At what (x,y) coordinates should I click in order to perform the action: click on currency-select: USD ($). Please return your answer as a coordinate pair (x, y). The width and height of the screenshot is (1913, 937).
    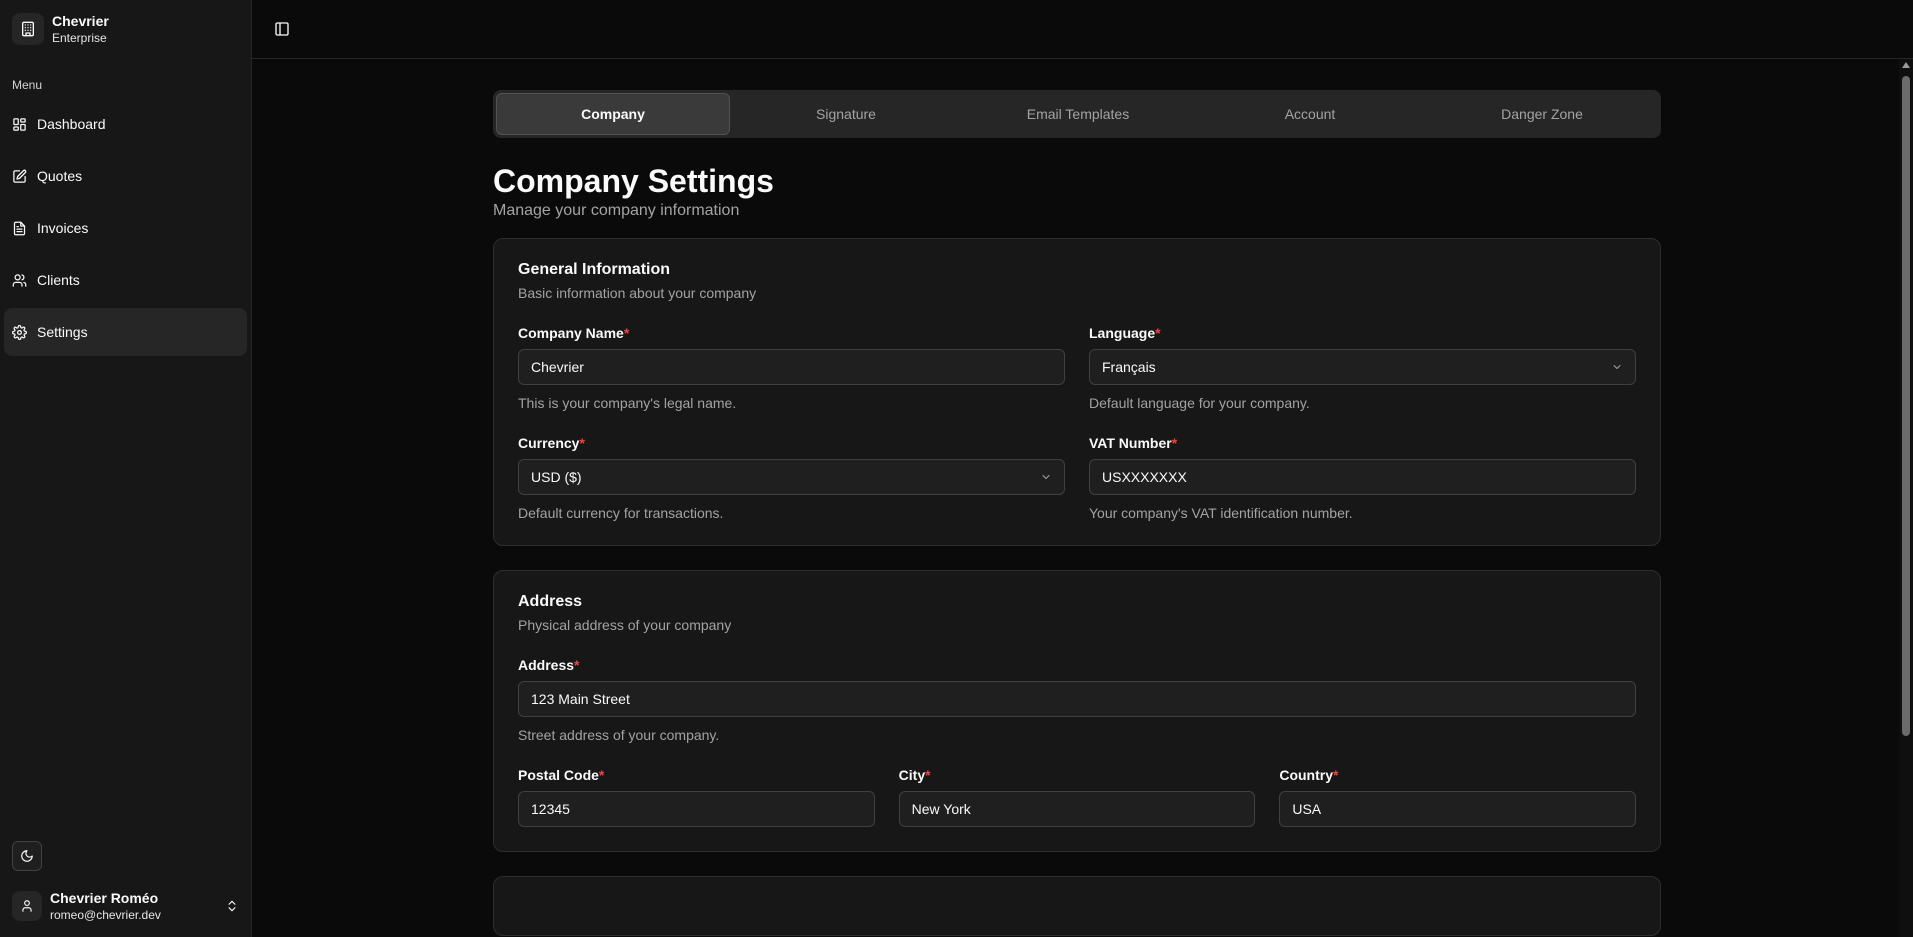
    Looking at the image, I should click on (791, 477).